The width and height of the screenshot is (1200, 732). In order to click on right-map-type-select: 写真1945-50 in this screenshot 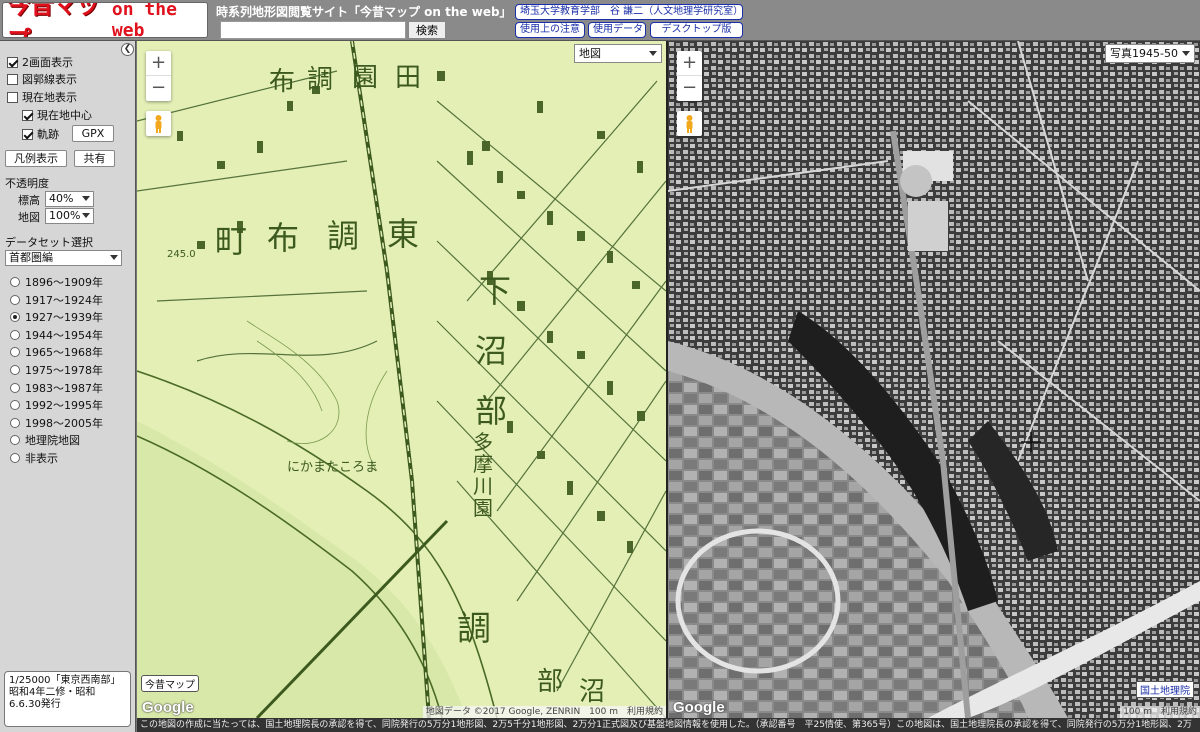, I will do `click(1150, 53)`.